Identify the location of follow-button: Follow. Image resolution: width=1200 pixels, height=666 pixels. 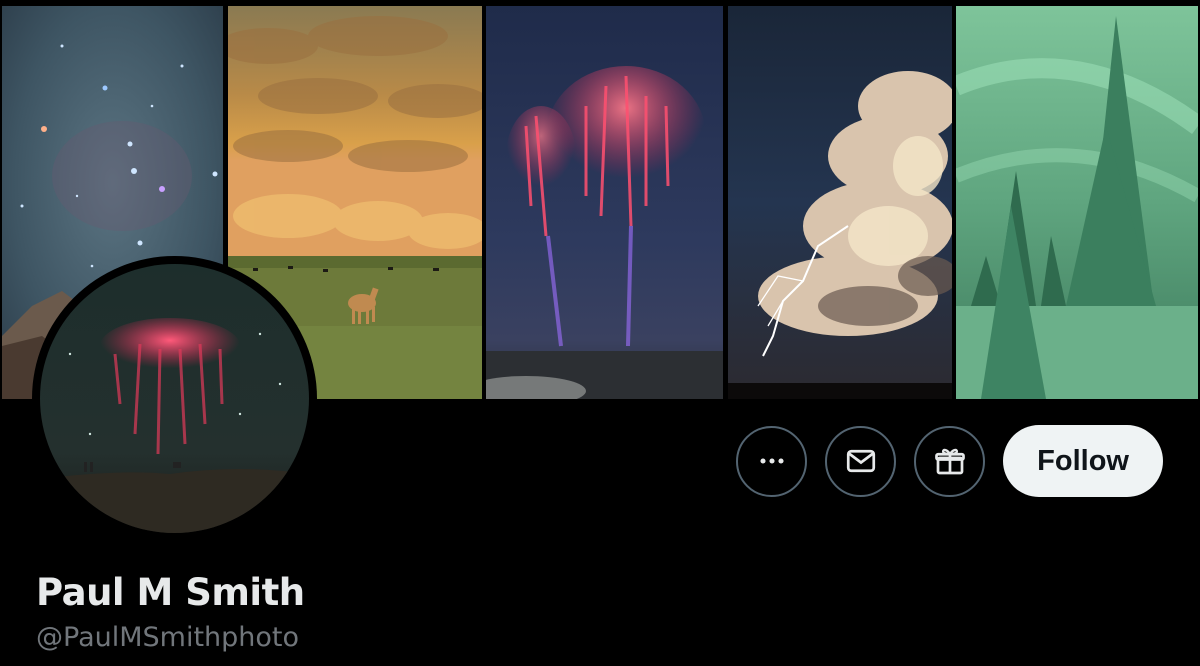
(1083, 461).